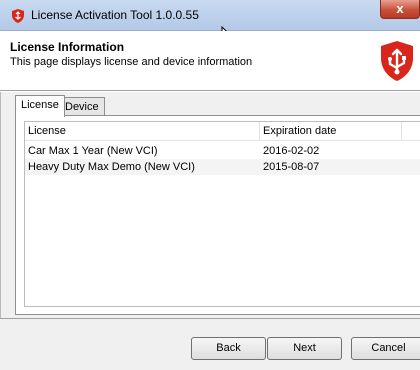 The image size is (420, 370). Describe the element at coordinates (67, 47) in the screenshot. I see `page-title: License Information` at that location.